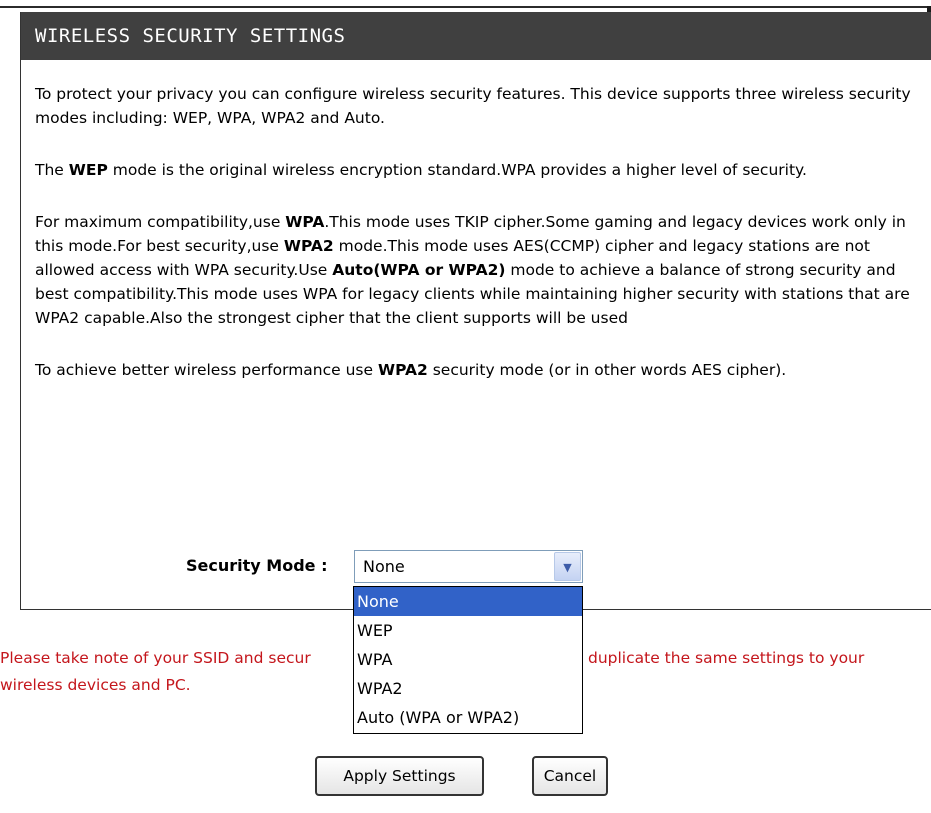  Describe the element at coordinates (468, 601) in the screenshot. I see `option-none: None` at that location.